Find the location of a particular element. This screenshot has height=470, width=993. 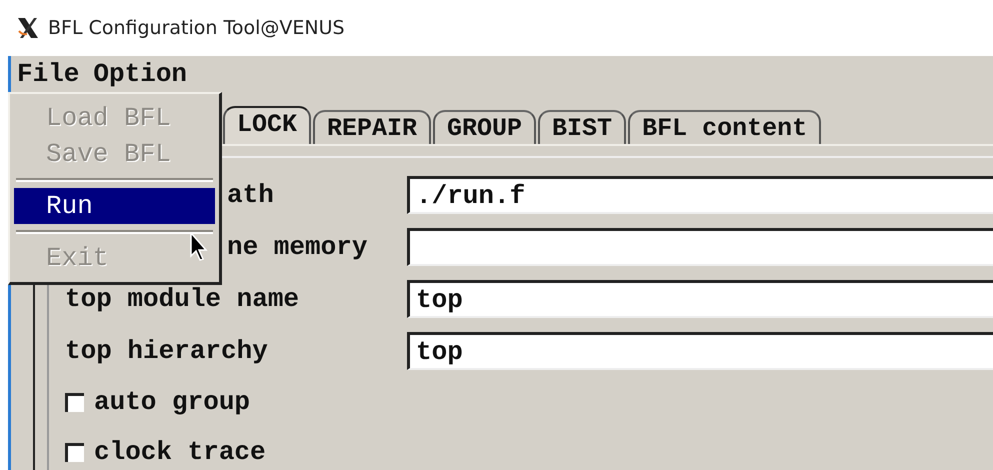

tab: BFL content is located at coordinates (725, 127).